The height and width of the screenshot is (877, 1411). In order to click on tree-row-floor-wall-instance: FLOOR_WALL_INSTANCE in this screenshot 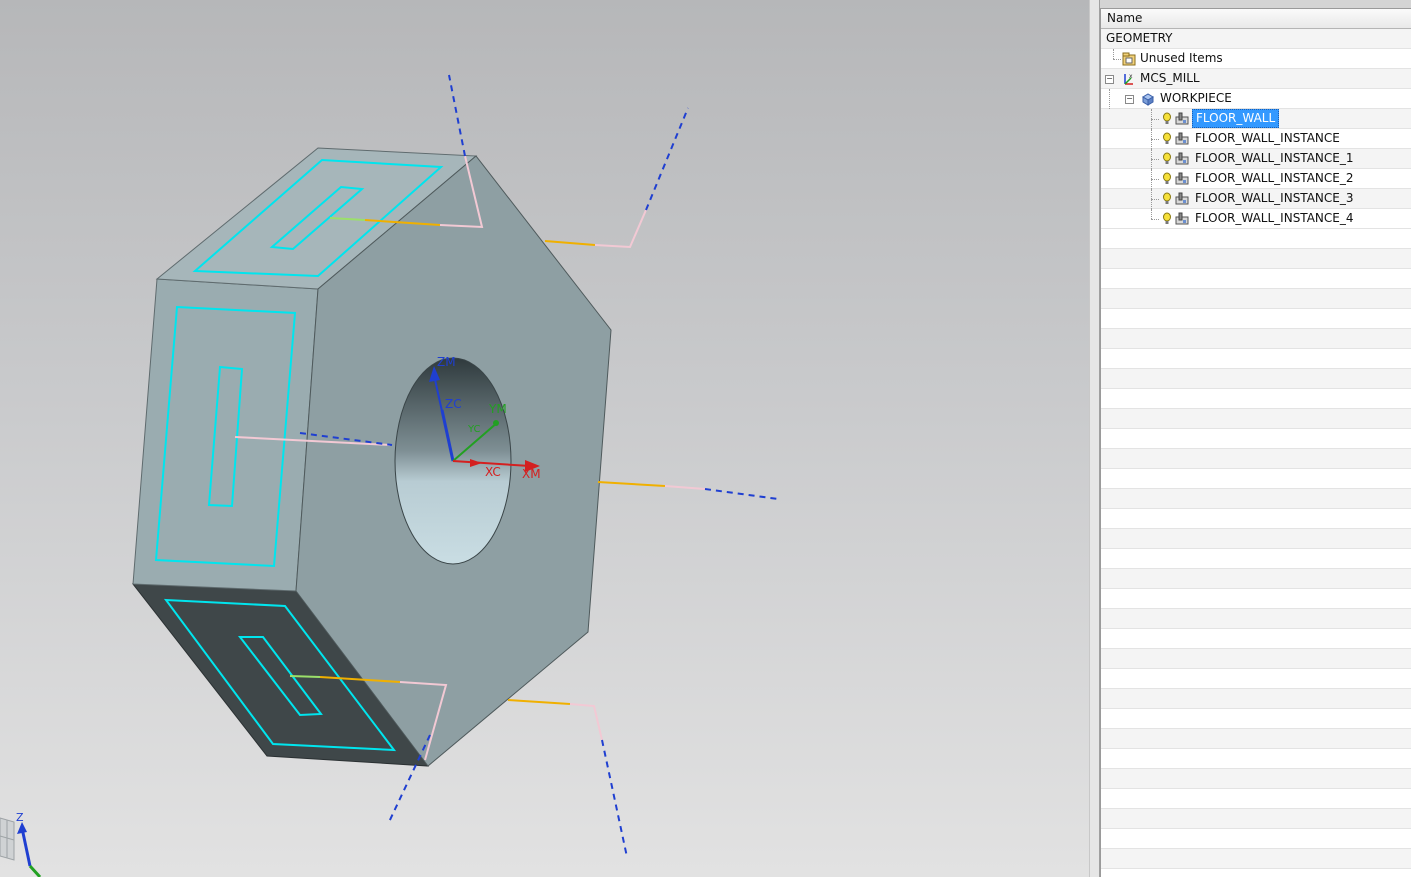, I will do `click(1256, 139)`.